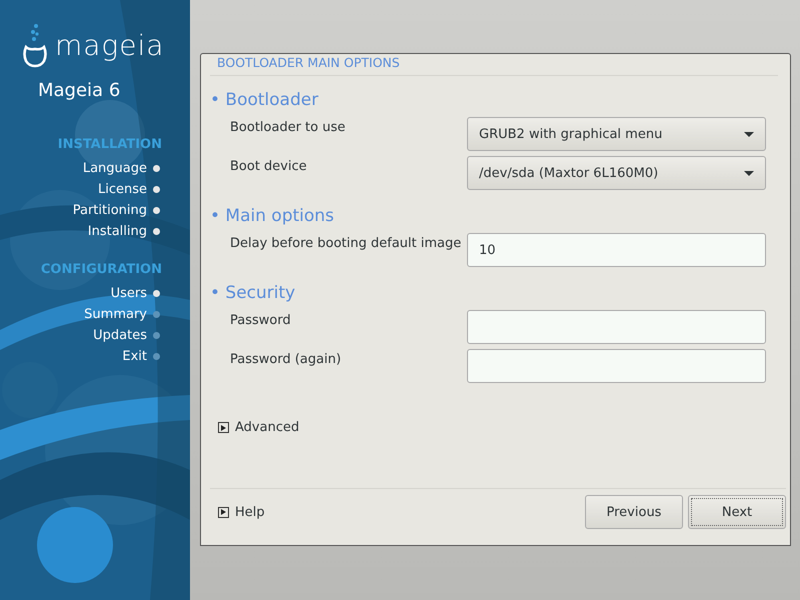 The height and width of the screenshot is (600, 800). What do you see at coordinates (285, 359) in the screenshot?
I see `field-label: Password (again)` at bounding box center [285, 359].